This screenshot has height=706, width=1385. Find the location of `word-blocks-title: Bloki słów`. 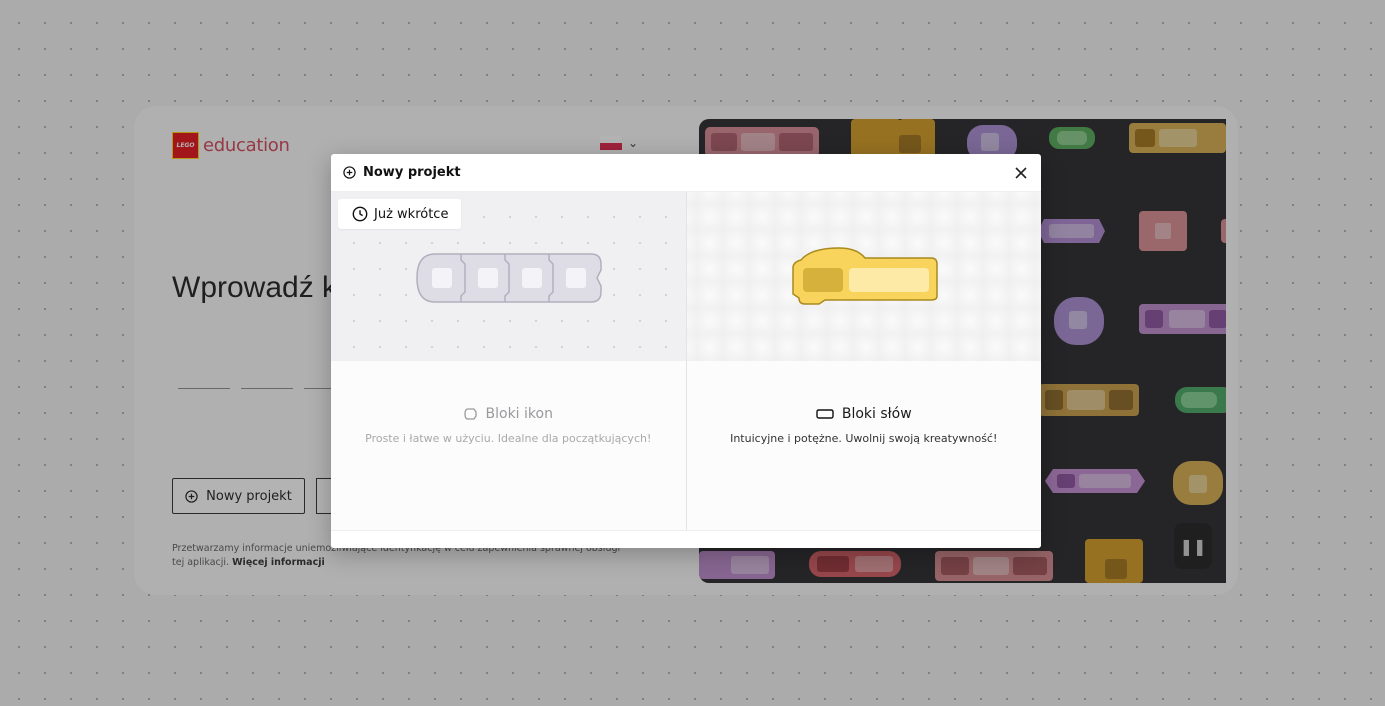

word-blocks-title: Bloki słów is located at coordinates (876, 414).